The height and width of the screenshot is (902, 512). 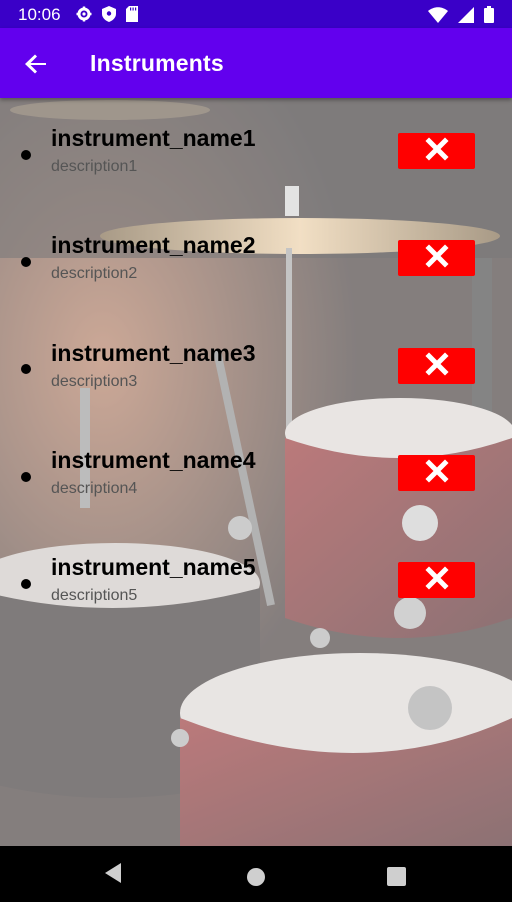 I want to click on sd-card-icon, so click(x=132, y=16).